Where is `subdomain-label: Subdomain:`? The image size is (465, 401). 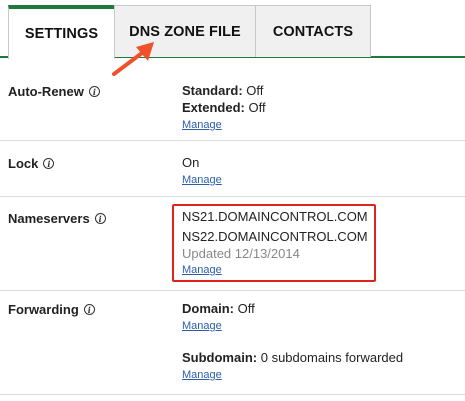 subdomain-label: Subdomain: is located at coordinates (220, 357).